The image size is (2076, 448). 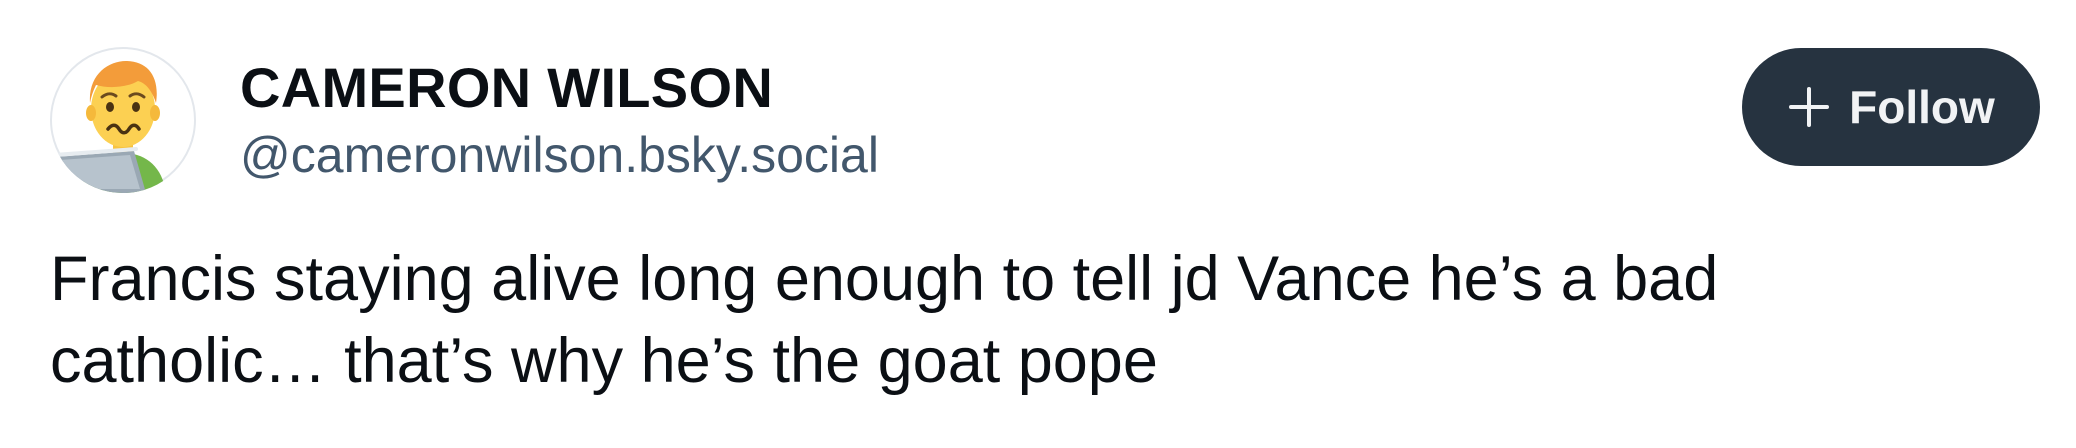 What do you see at coordinates (559, 155) in the screenshot?
I see `author-handle: @cameronwilson.bsky.social` at bounding box center [559, 155].